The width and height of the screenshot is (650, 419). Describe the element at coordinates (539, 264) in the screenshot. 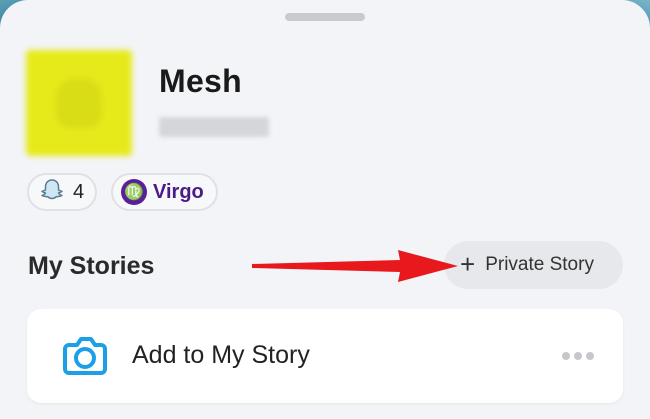

I see `private-story-label: Private Story` at that location.